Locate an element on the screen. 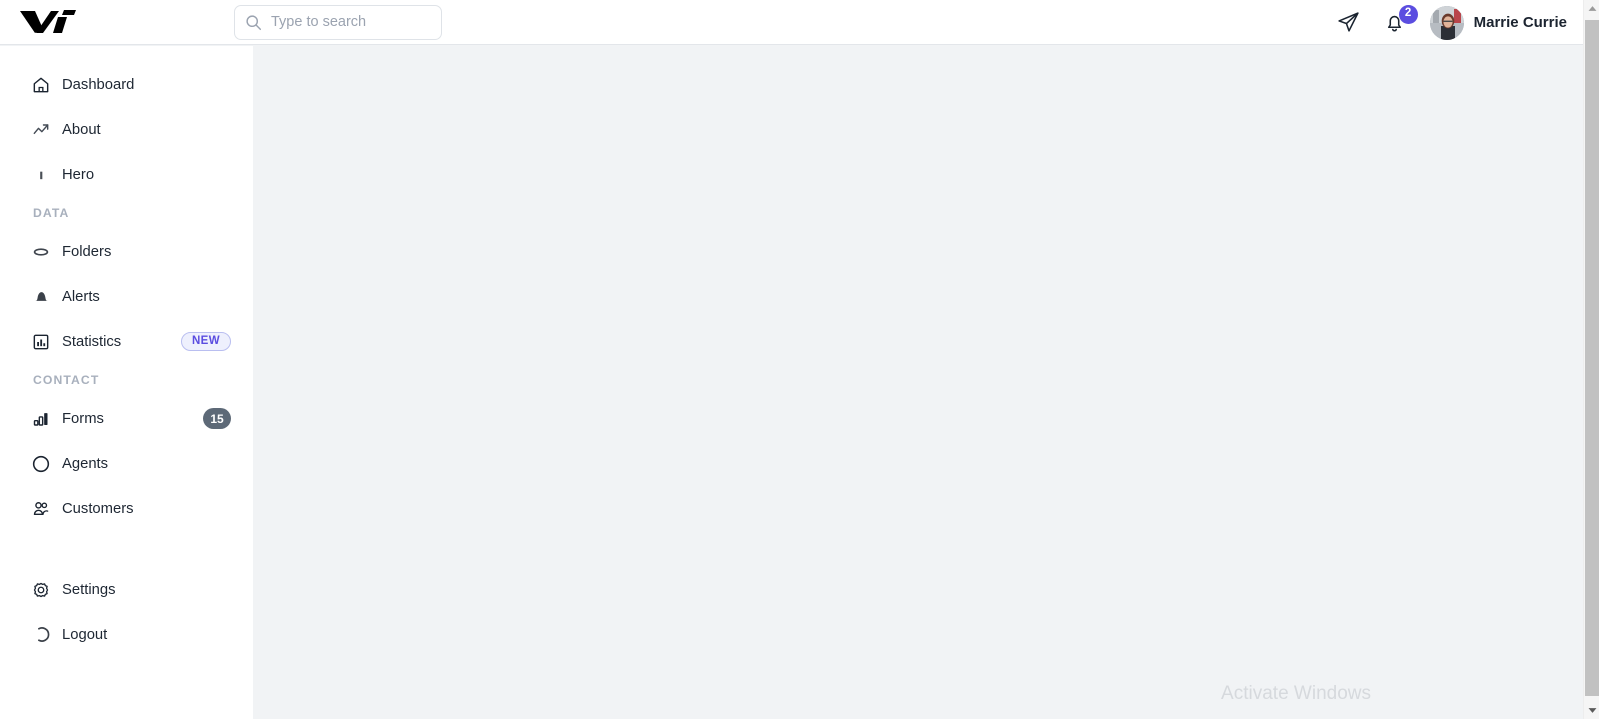 This screenshot has height=719, width=1599. home-icon is located at coordinates (41, 85).